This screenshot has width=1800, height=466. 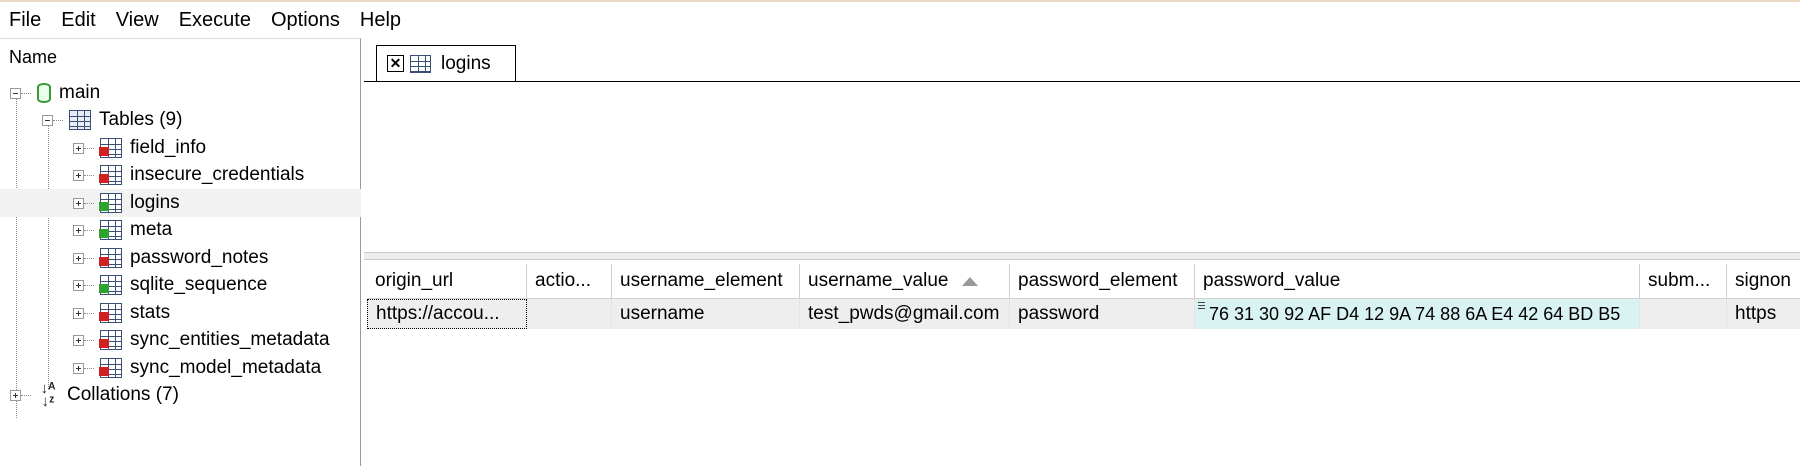 What do you see at coordinates (141, 119) in the screenshot?
I see `tree-node-label: Tables (9)` at bounding box center [141, 119].